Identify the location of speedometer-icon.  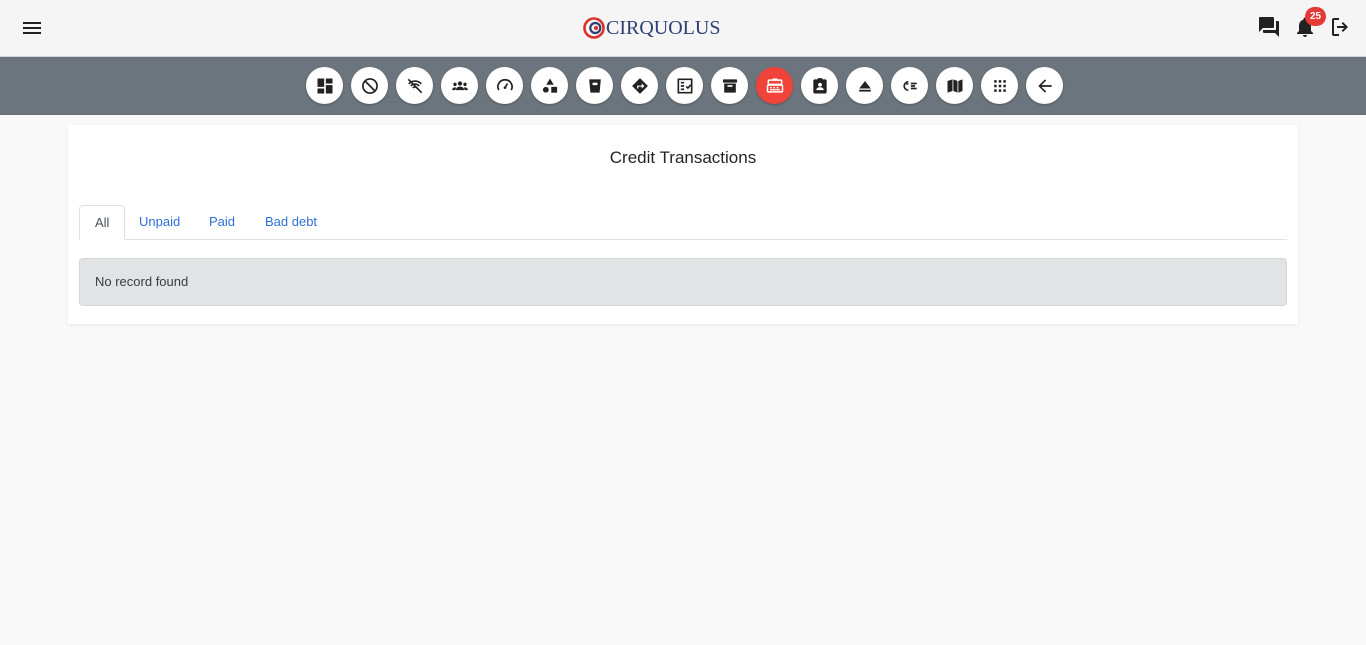
(504, 84).